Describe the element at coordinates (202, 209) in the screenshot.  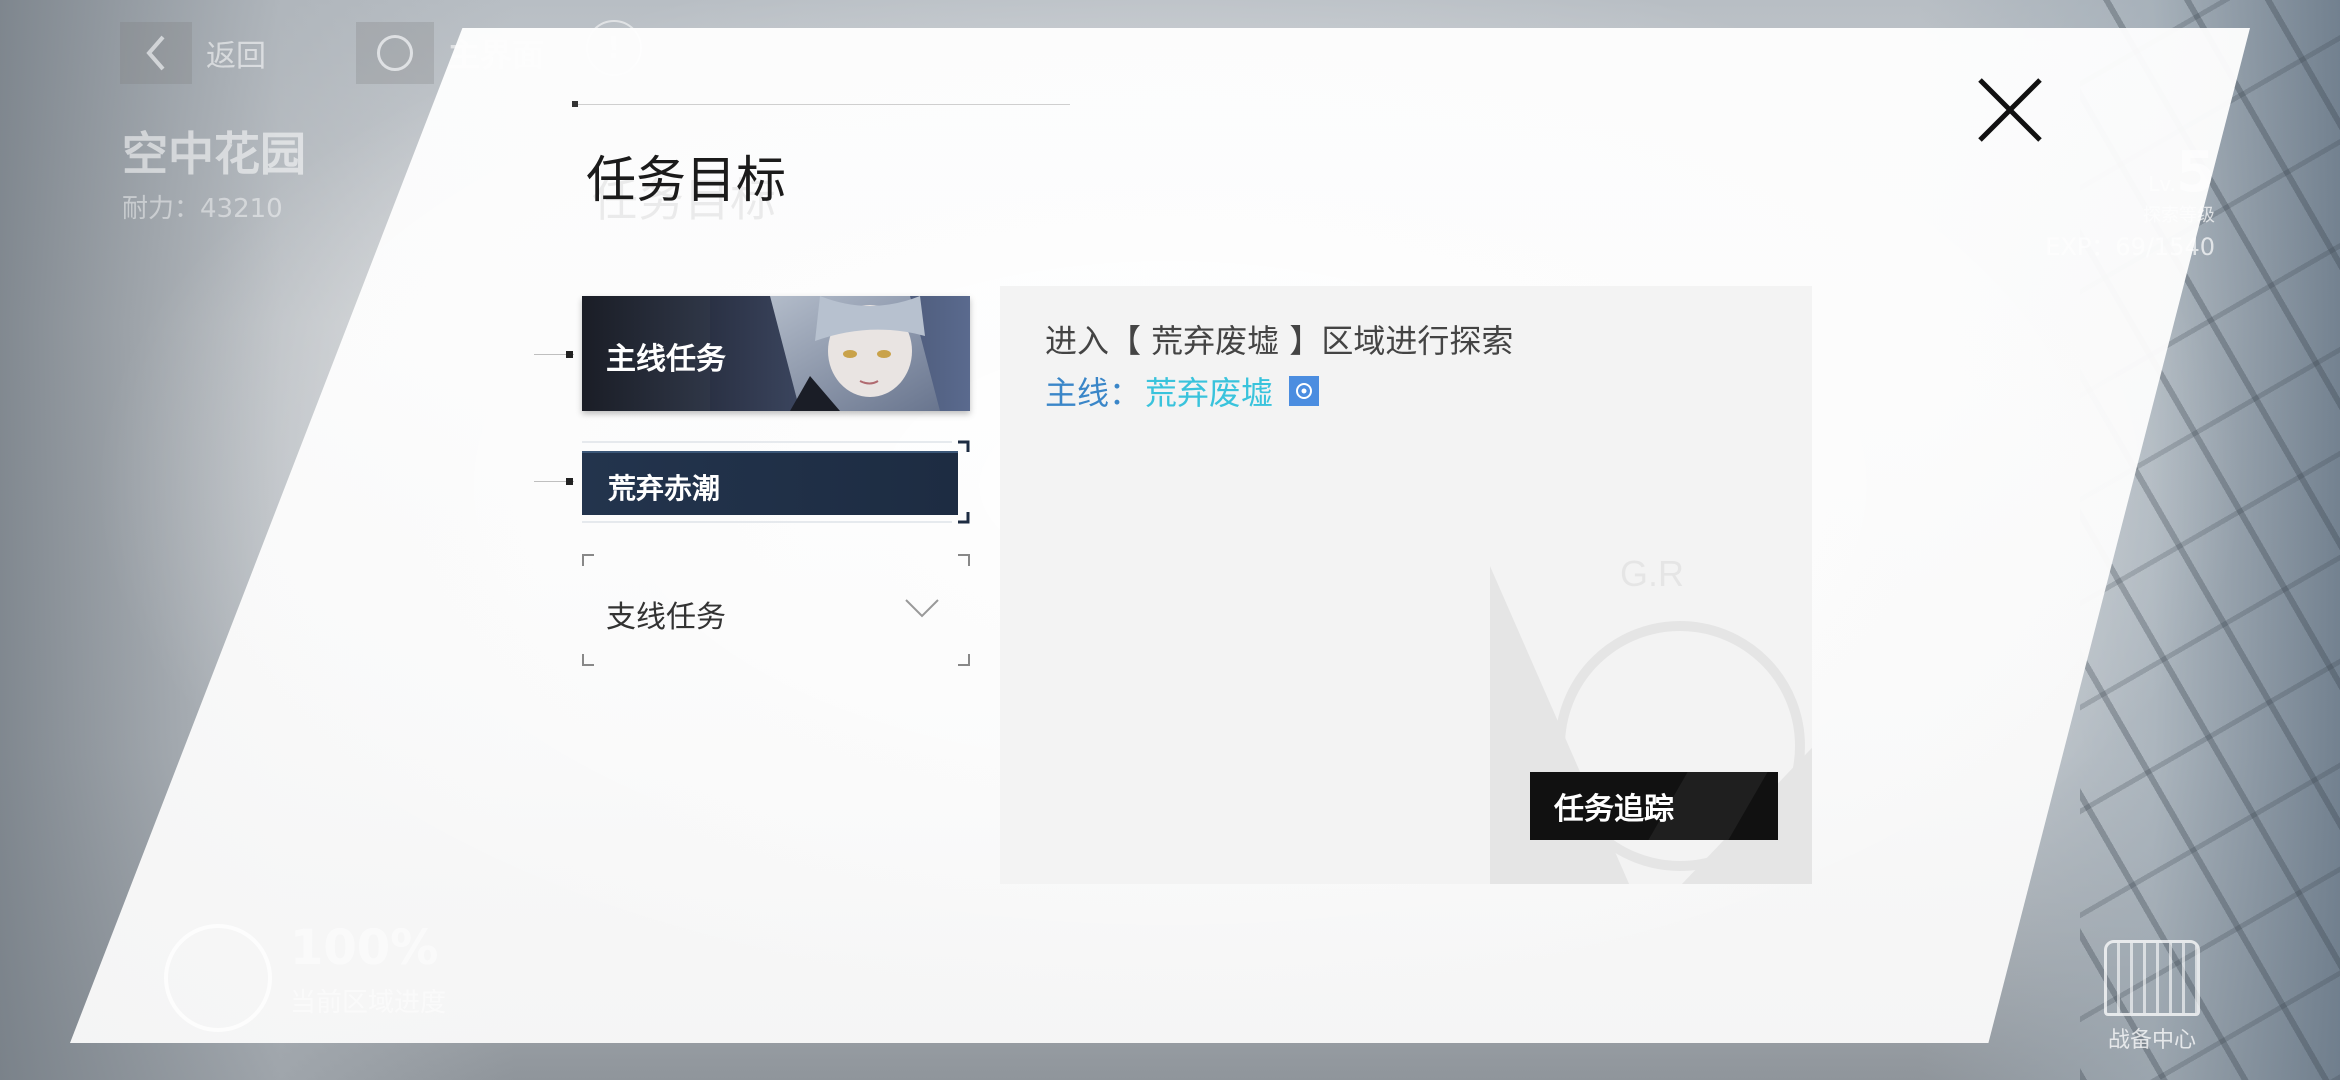
I see `durability-text: 耐力：43210` at that location.